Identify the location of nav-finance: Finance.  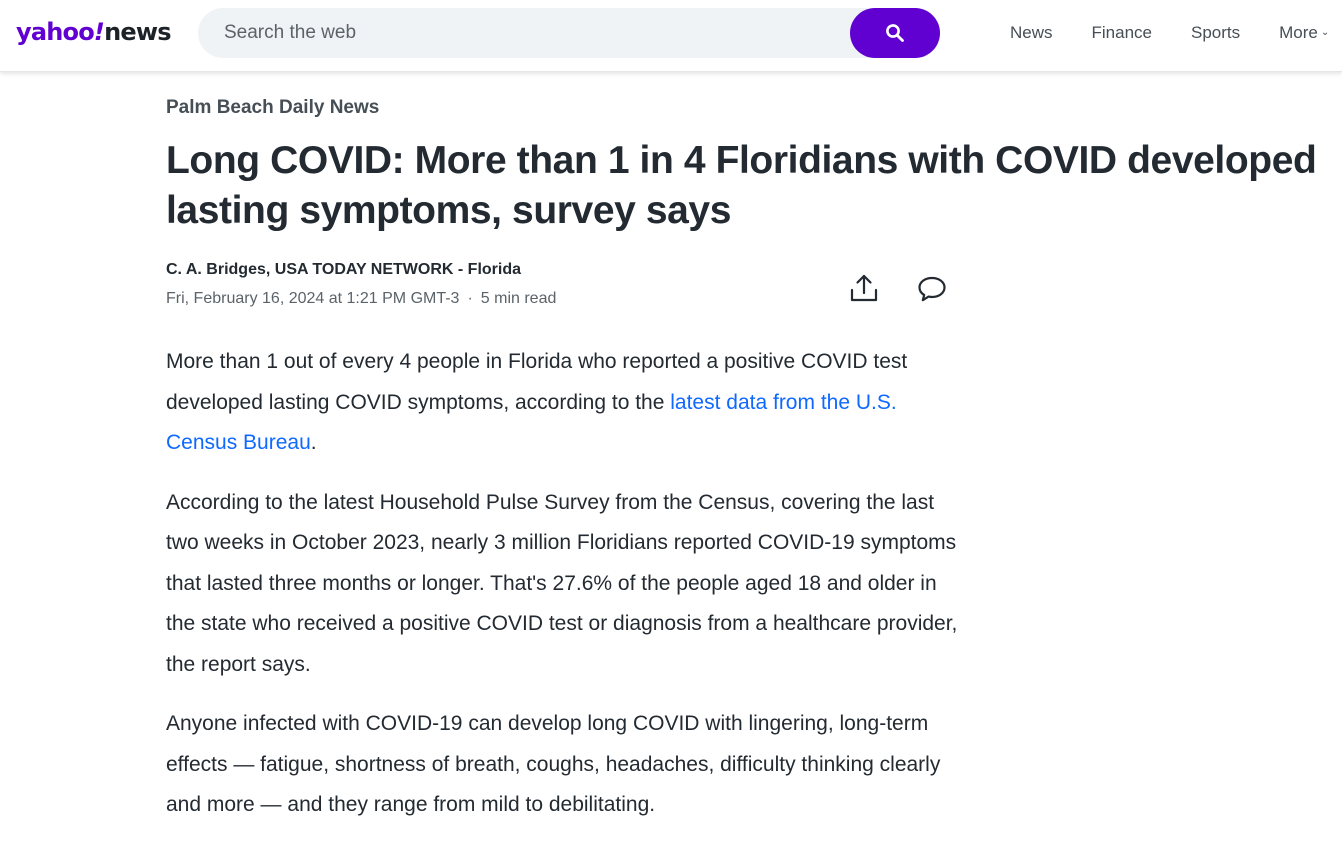
(1122, 33).